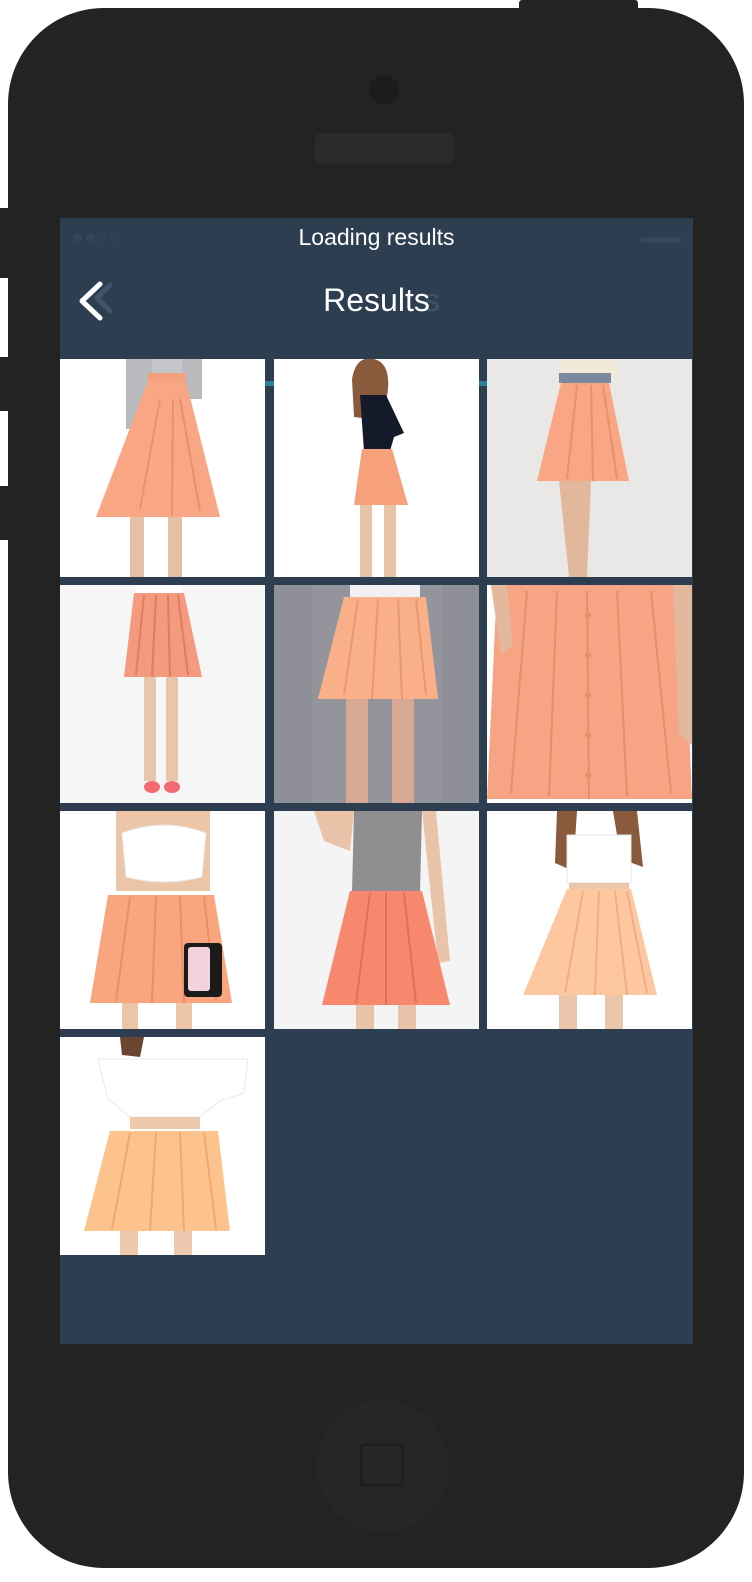  I want to click on home-button, so click(383, 1466).